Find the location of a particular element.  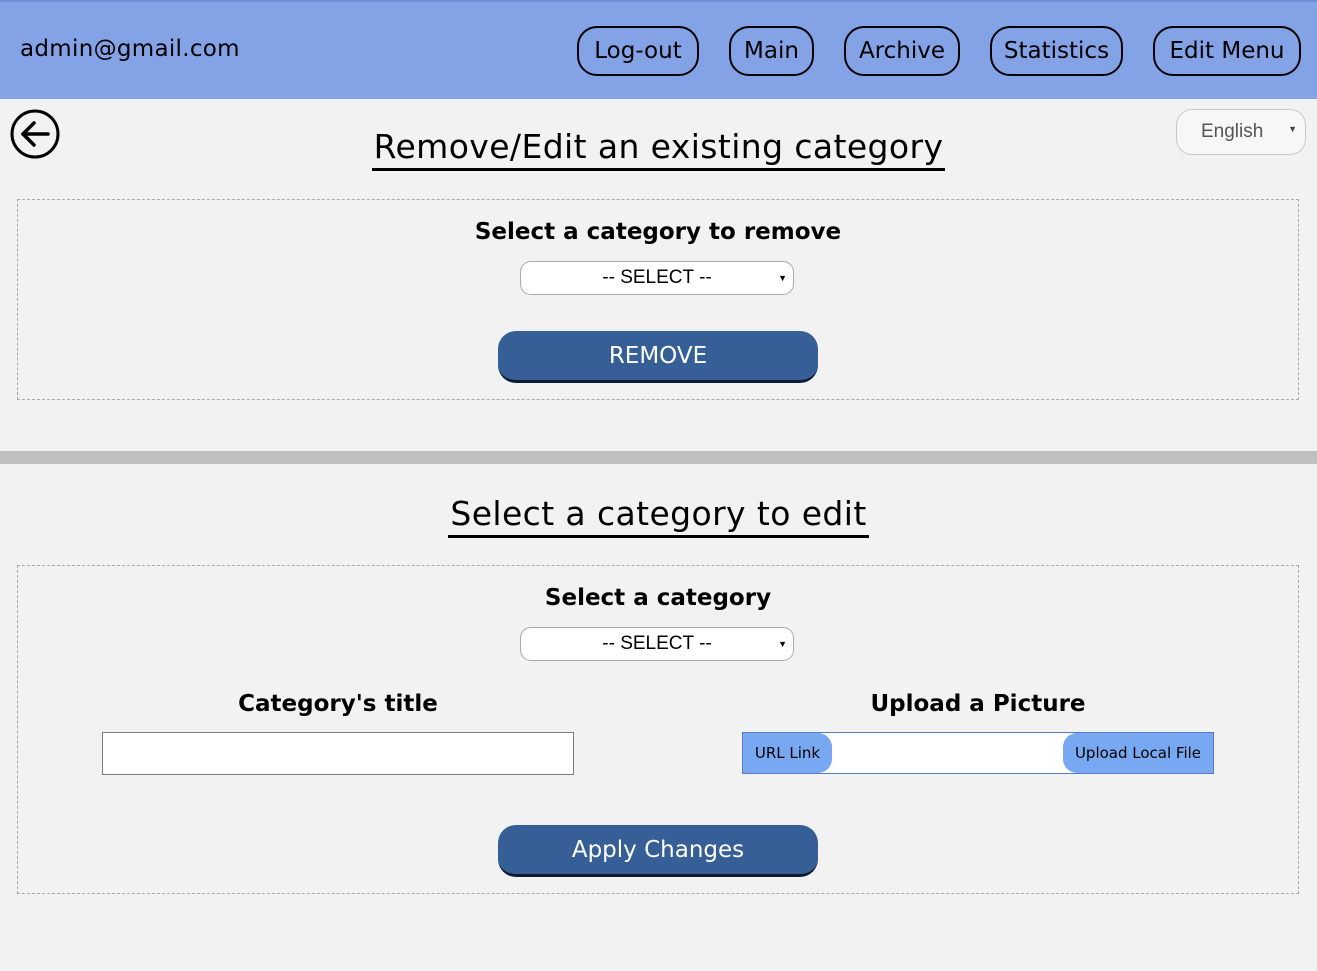

user-email: admin@gmail.com is located at coordinates (130, 49).